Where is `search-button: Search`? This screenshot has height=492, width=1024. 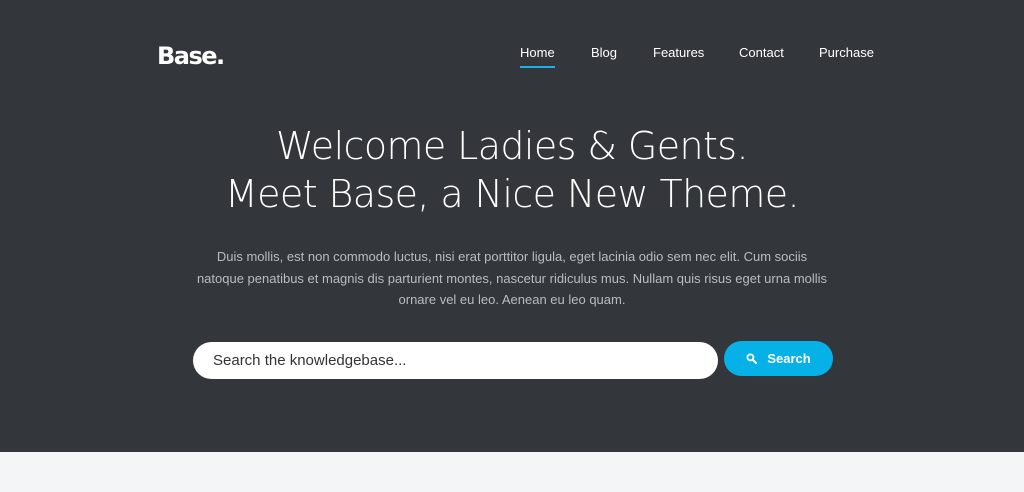 search-button: Search is located at coordinates (778, 358).